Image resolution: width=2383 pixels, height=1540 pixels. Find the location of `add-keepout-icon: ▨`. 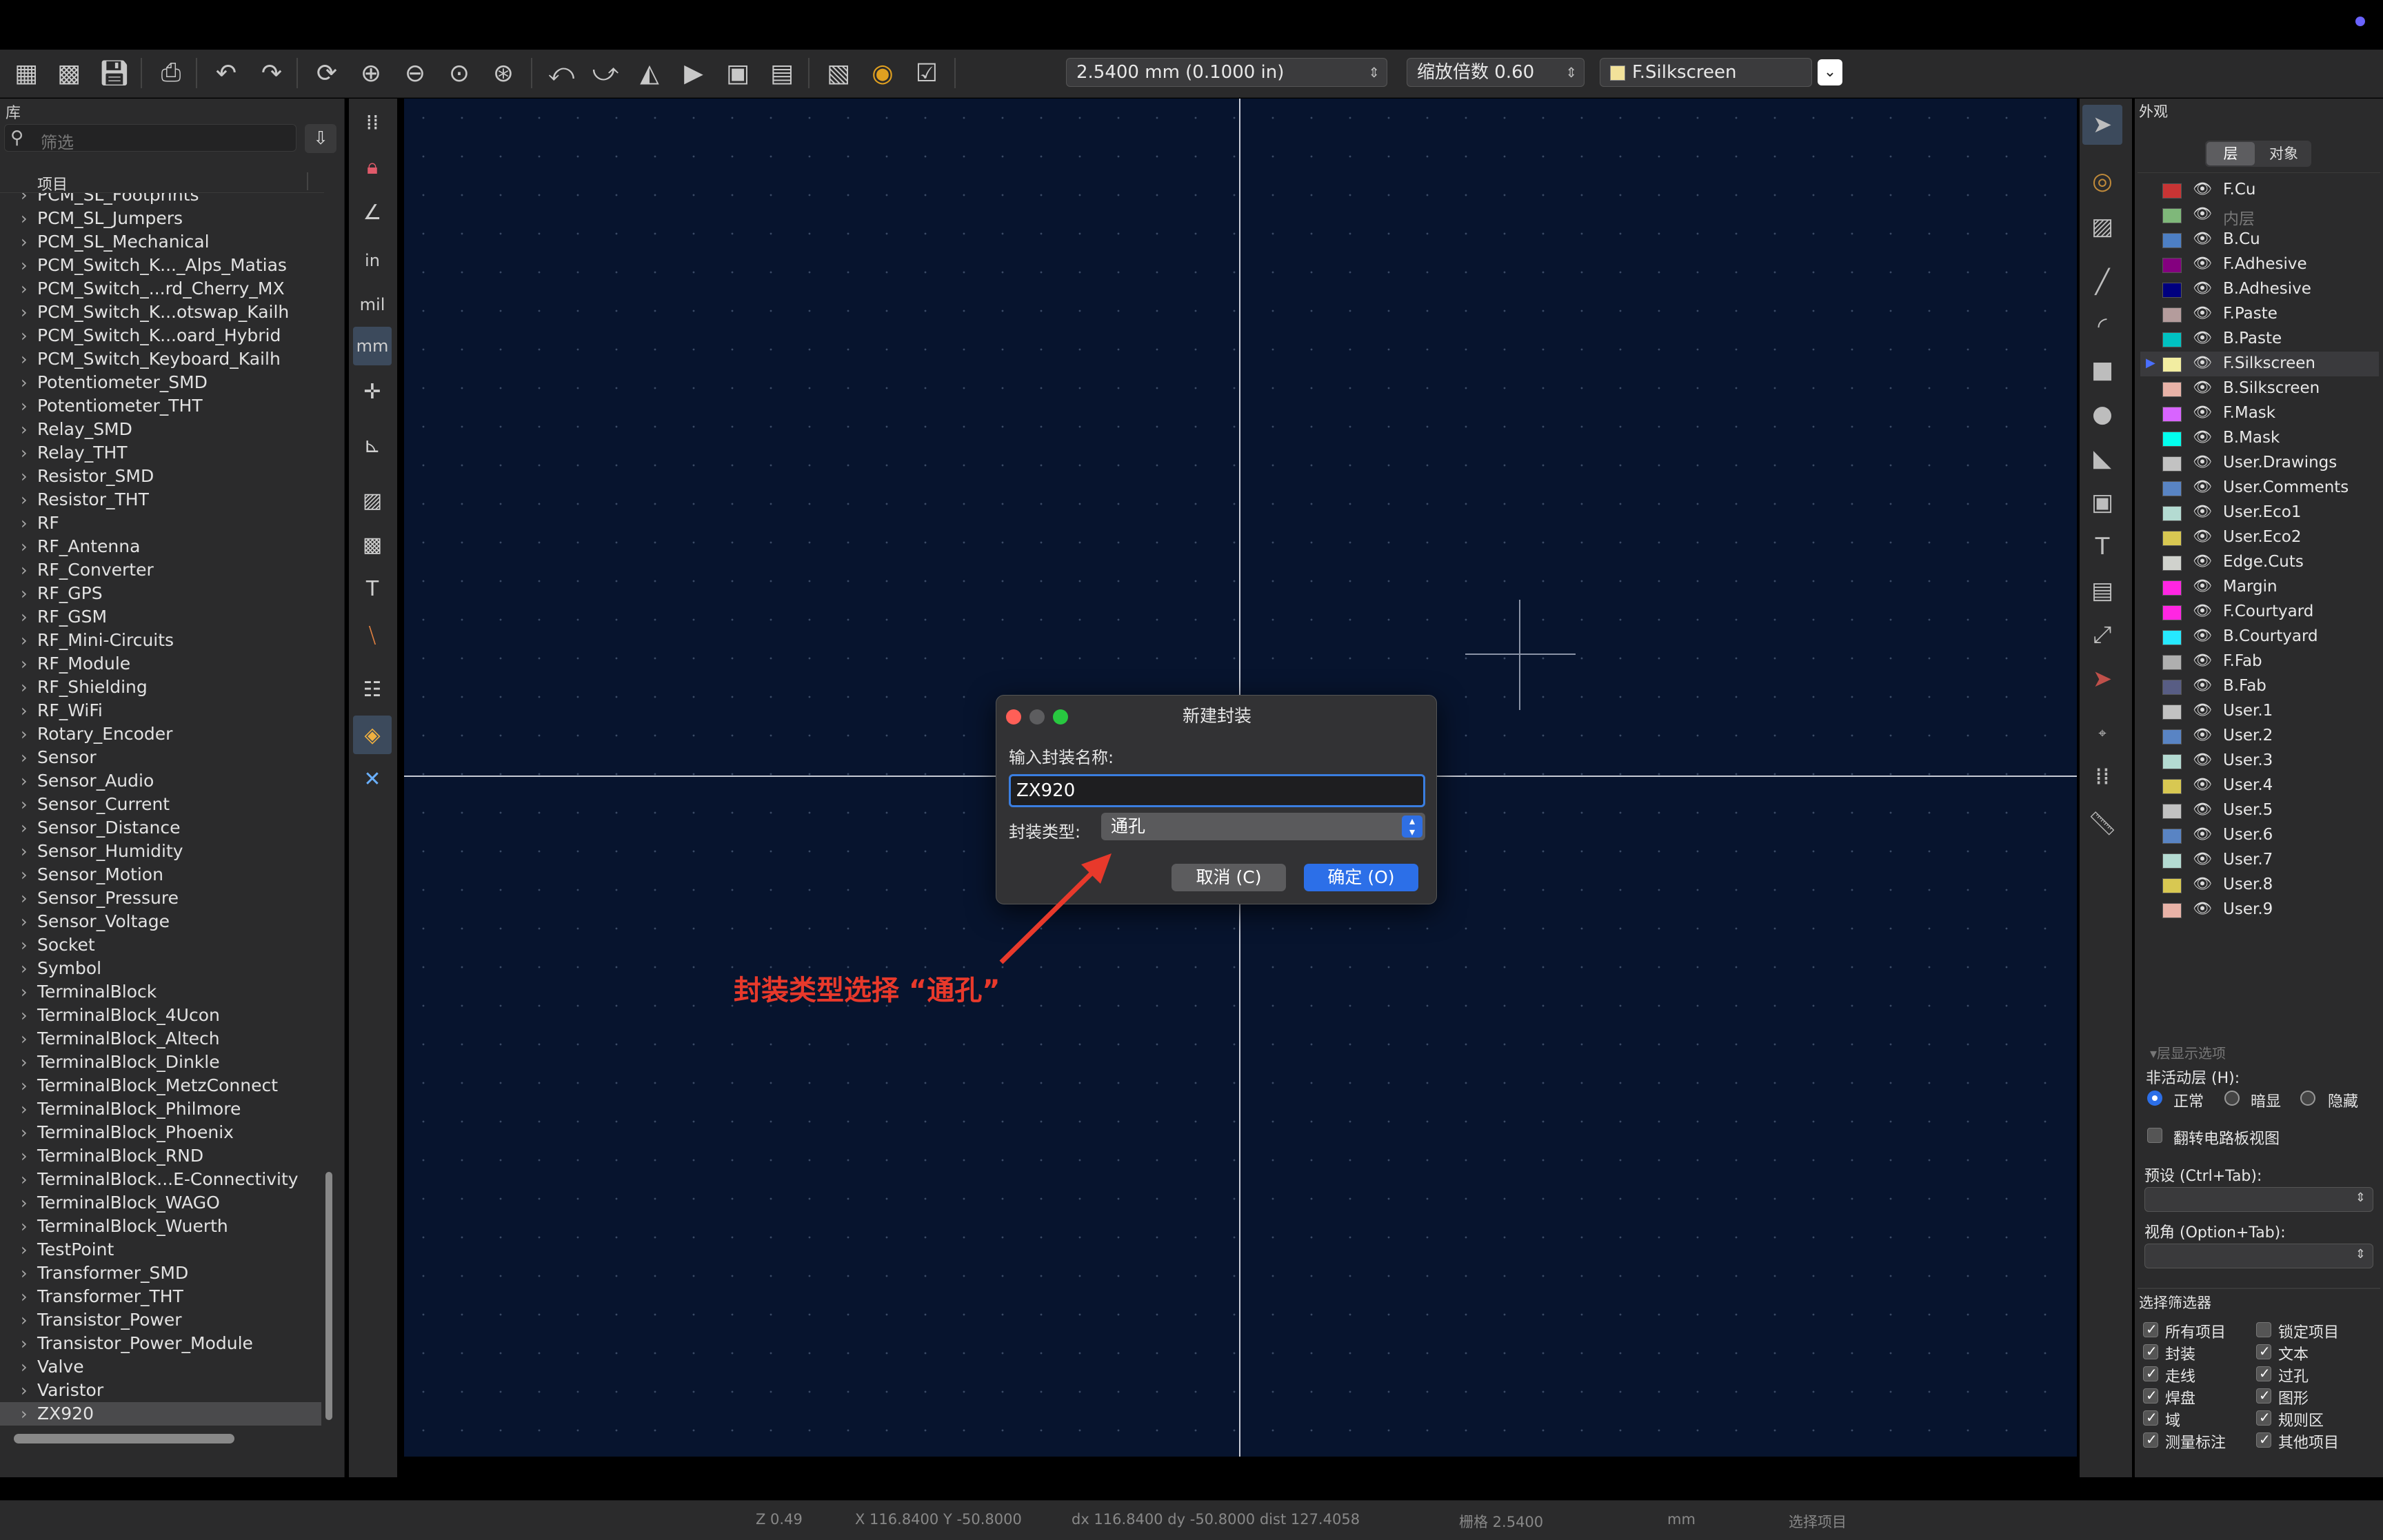

add-keepout-icon: ▨ is located at coordinates (2102, 227).